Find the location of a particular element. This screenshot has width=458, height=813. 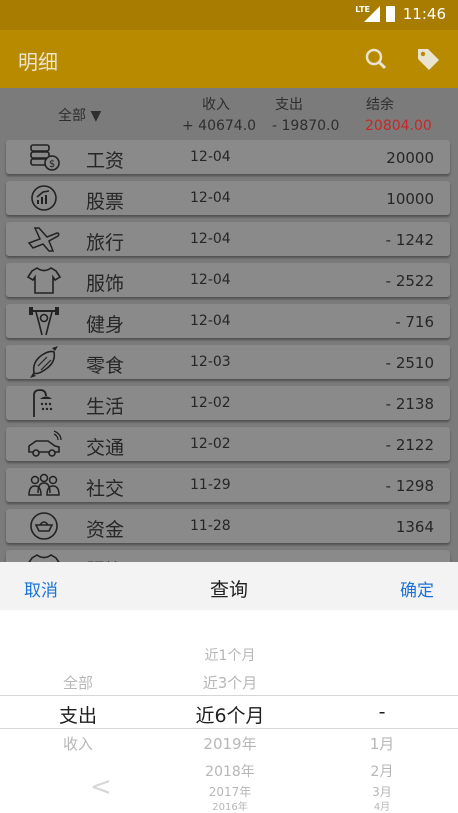

amount-label: - 2510 is located at coordinates (409, 363).